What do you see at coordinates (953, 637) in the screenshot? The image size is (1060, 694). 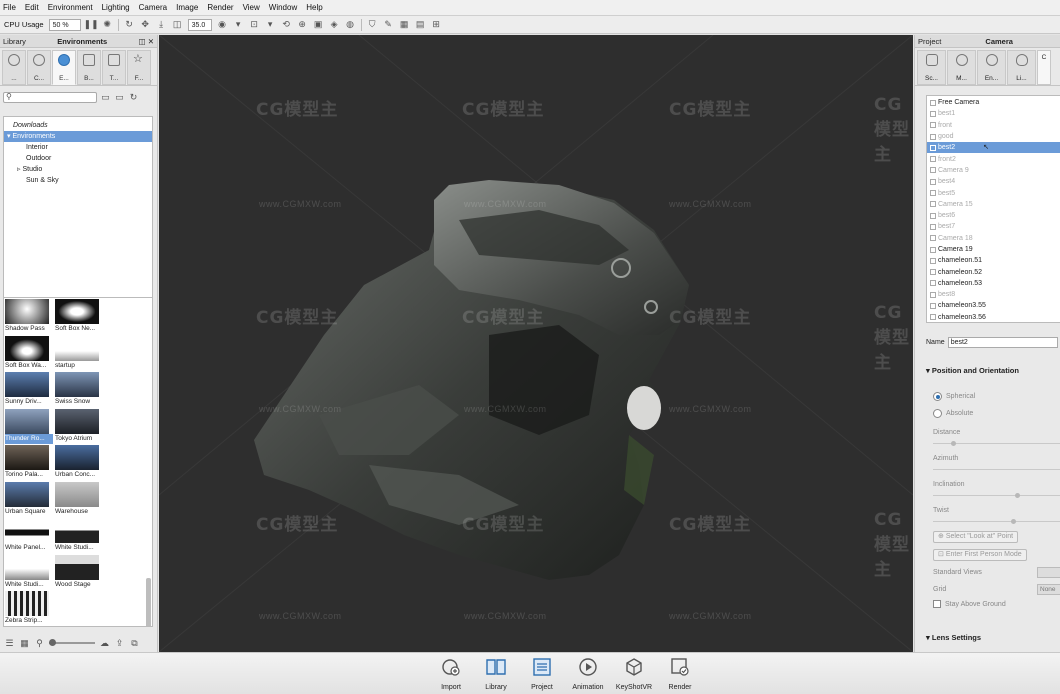 I see `lens-settings-header: ▾ Lens Settings` at bounding box center [953, 637].